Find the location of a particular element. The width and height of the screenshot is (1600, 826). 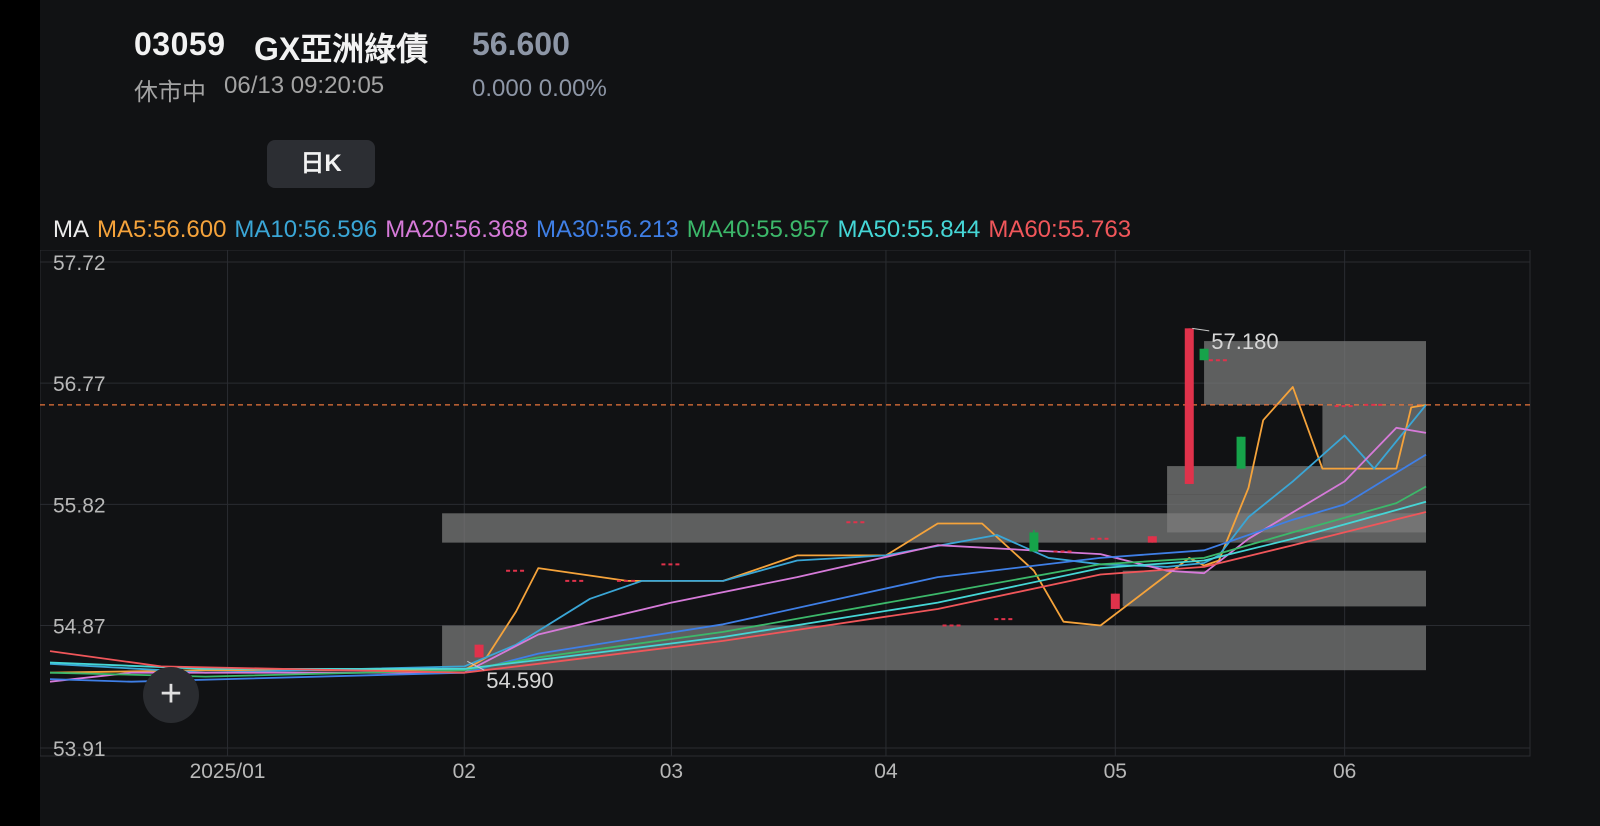

price-change: 0.000 0.00% is located at coordinates (539, 88).